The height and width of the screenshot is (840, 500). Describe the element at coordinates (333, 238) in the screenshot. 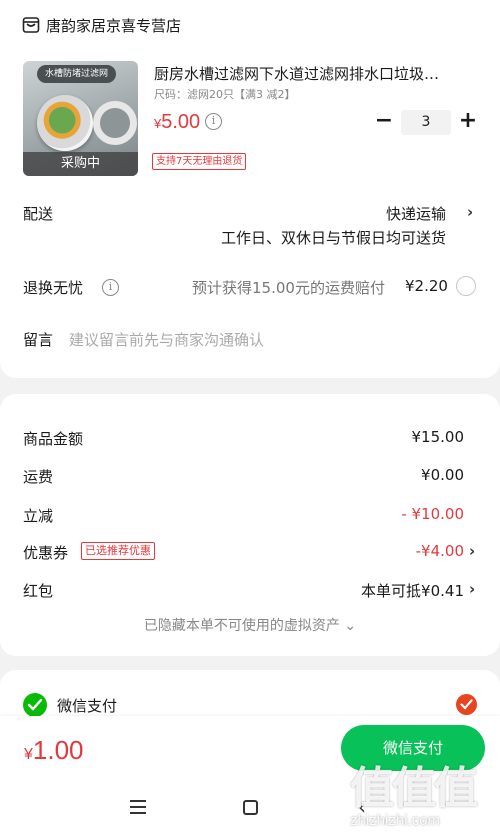

I see `delivery-note: 工作日、双休日与节假日均可送货` at that location.